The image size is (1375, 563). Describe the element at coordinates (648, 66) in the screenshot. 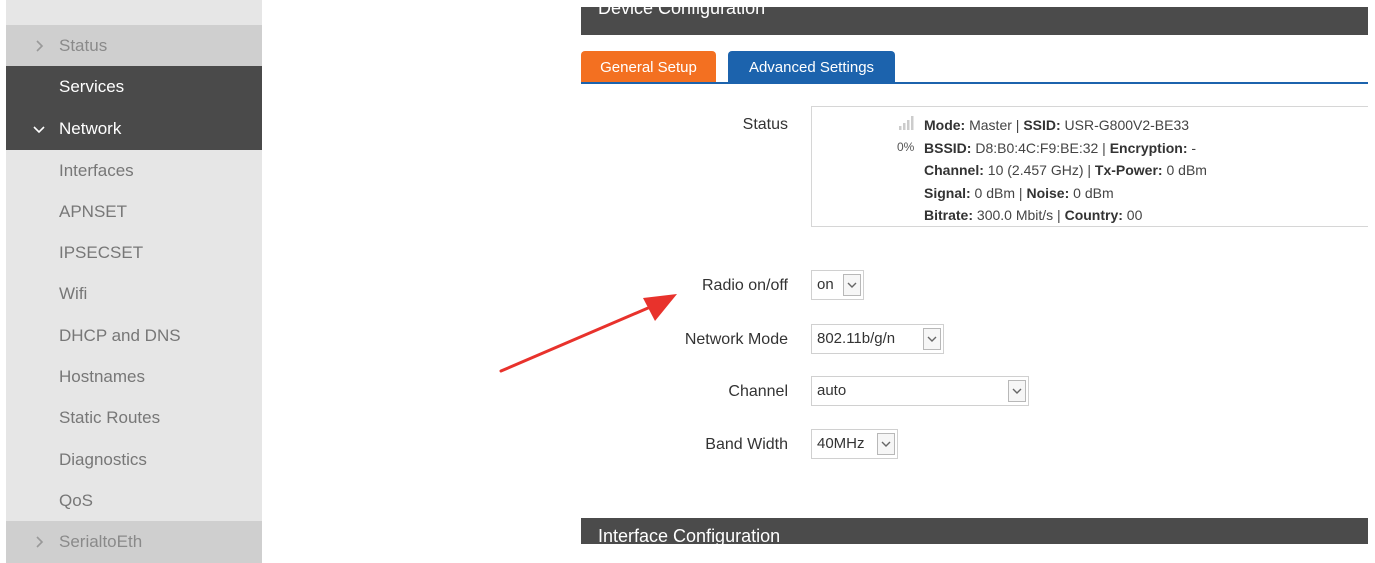

I see `tab-general-setup: General Setup` at that location.